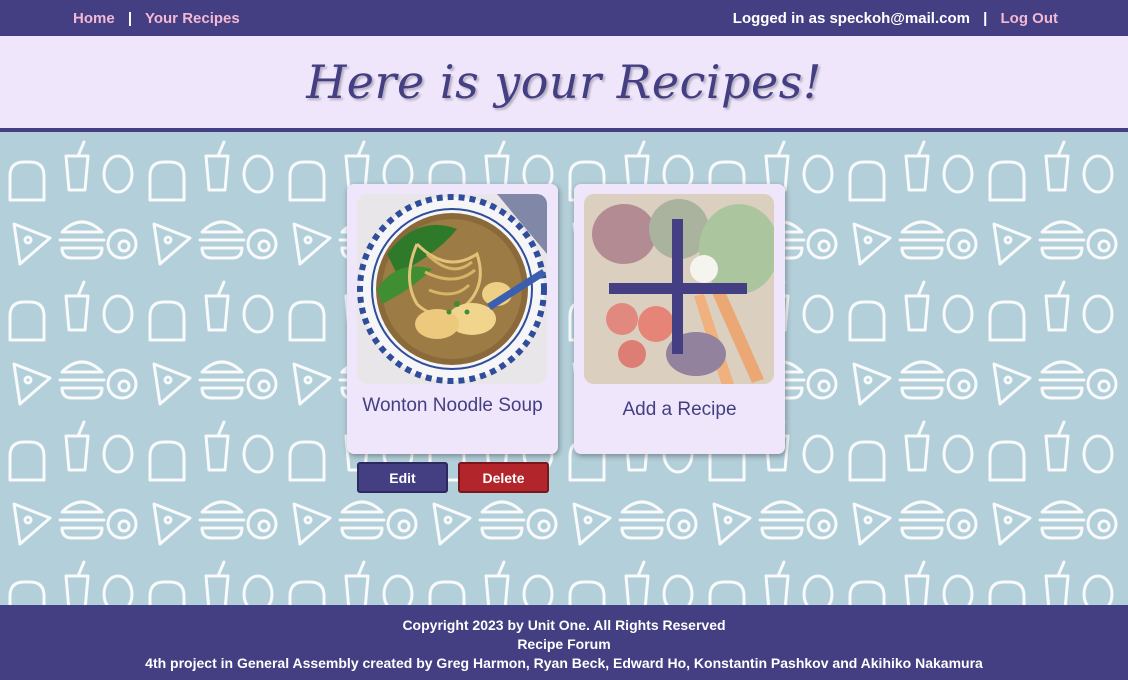  I want to click on add-recipe-card: Add a Recipe, so click(679, 319).